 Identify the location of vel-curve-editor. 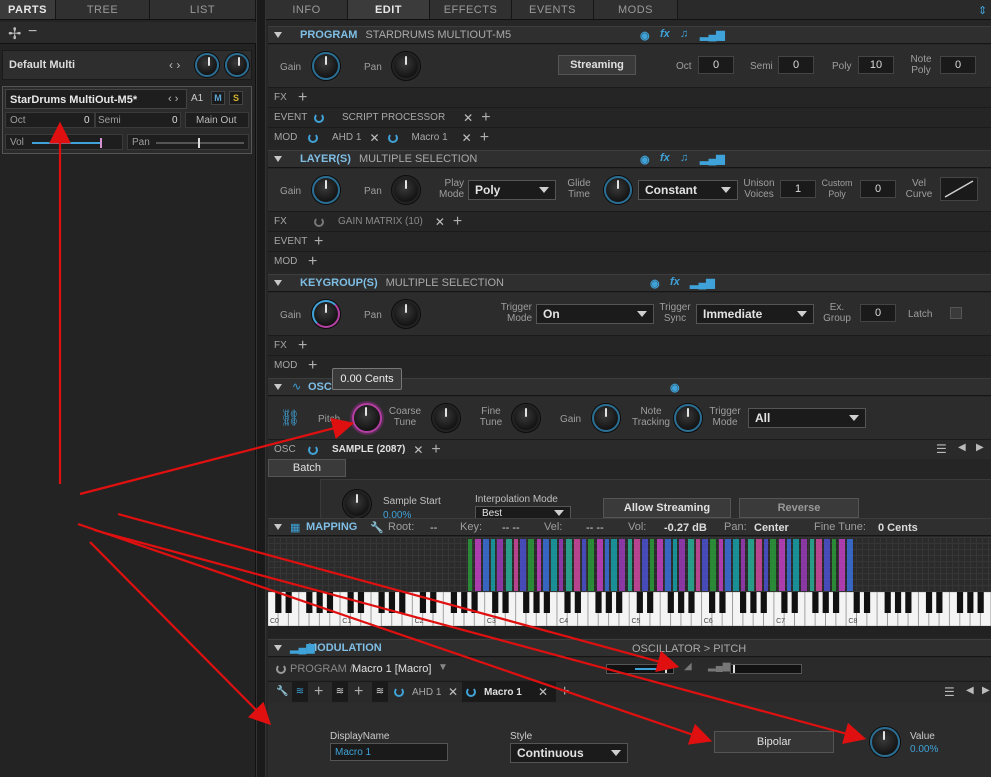
(959, 189).